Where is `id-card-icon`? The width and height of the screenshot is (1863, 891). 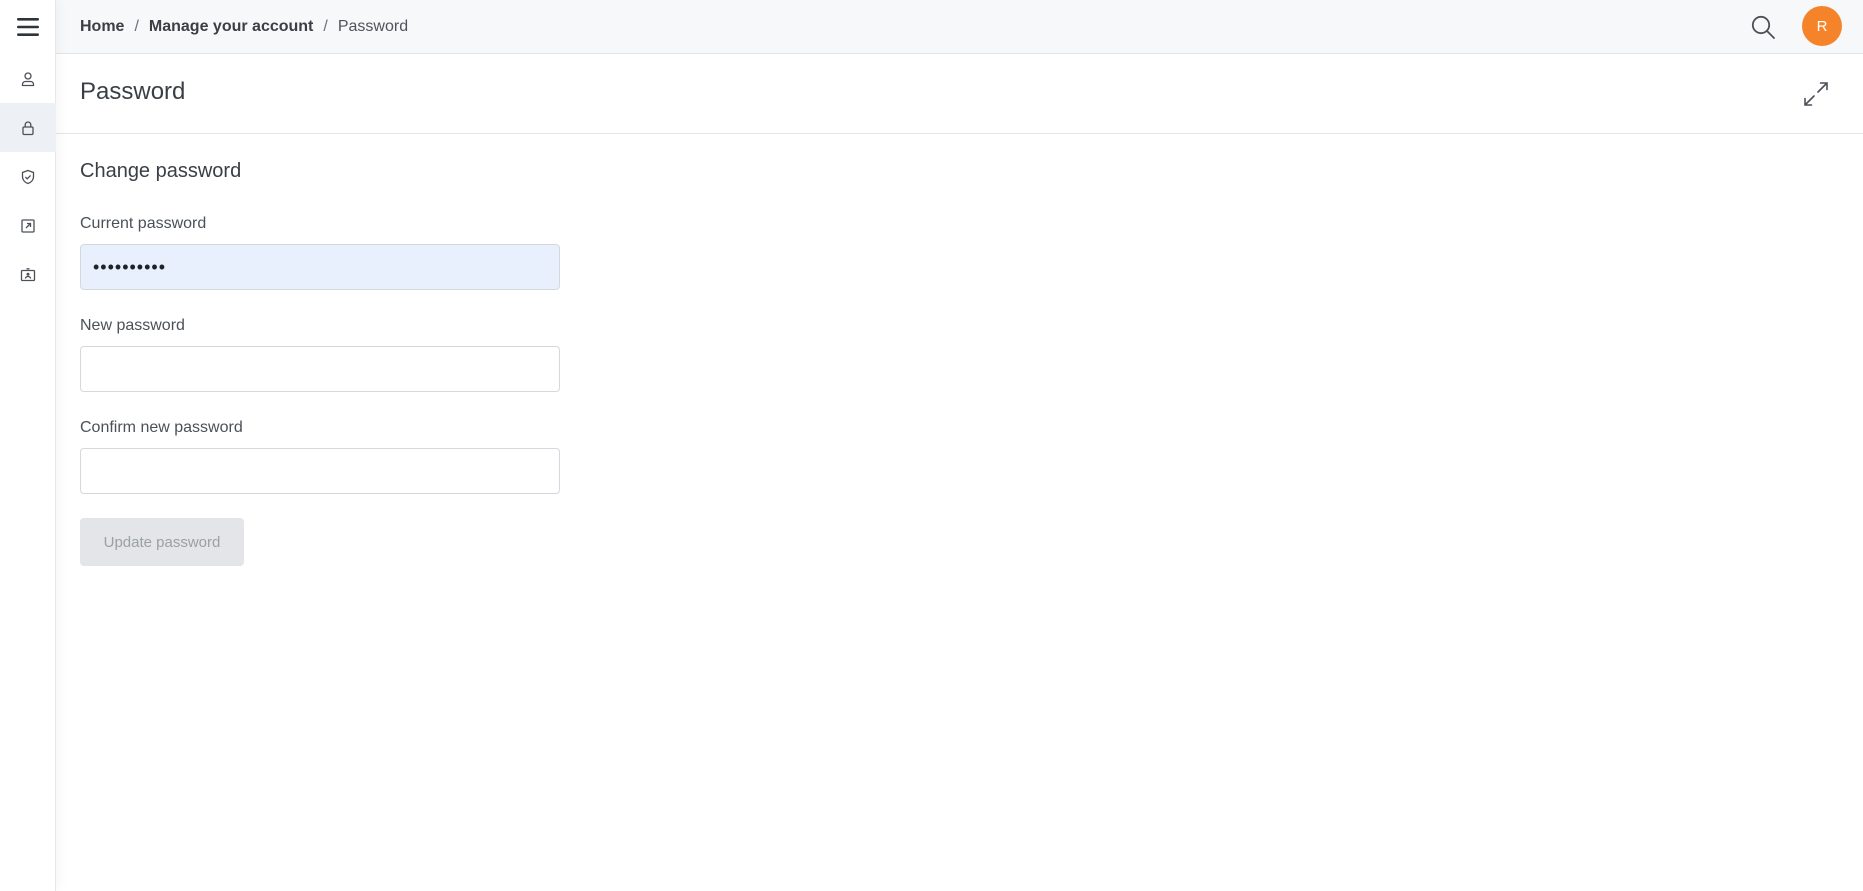 id-card-icon is located at coordinates (28, 274).